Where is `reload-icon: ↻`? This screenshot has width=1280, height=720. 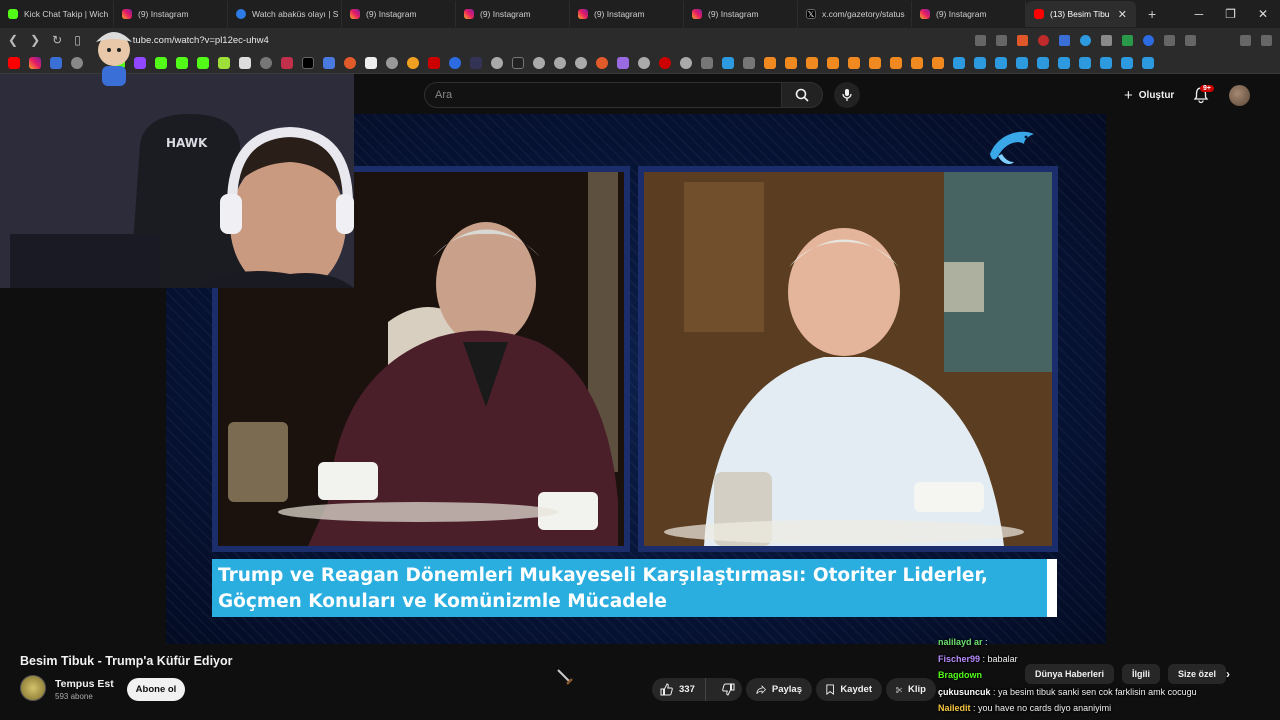
reload-icon: ↻ is located at coordinates (57, 40).